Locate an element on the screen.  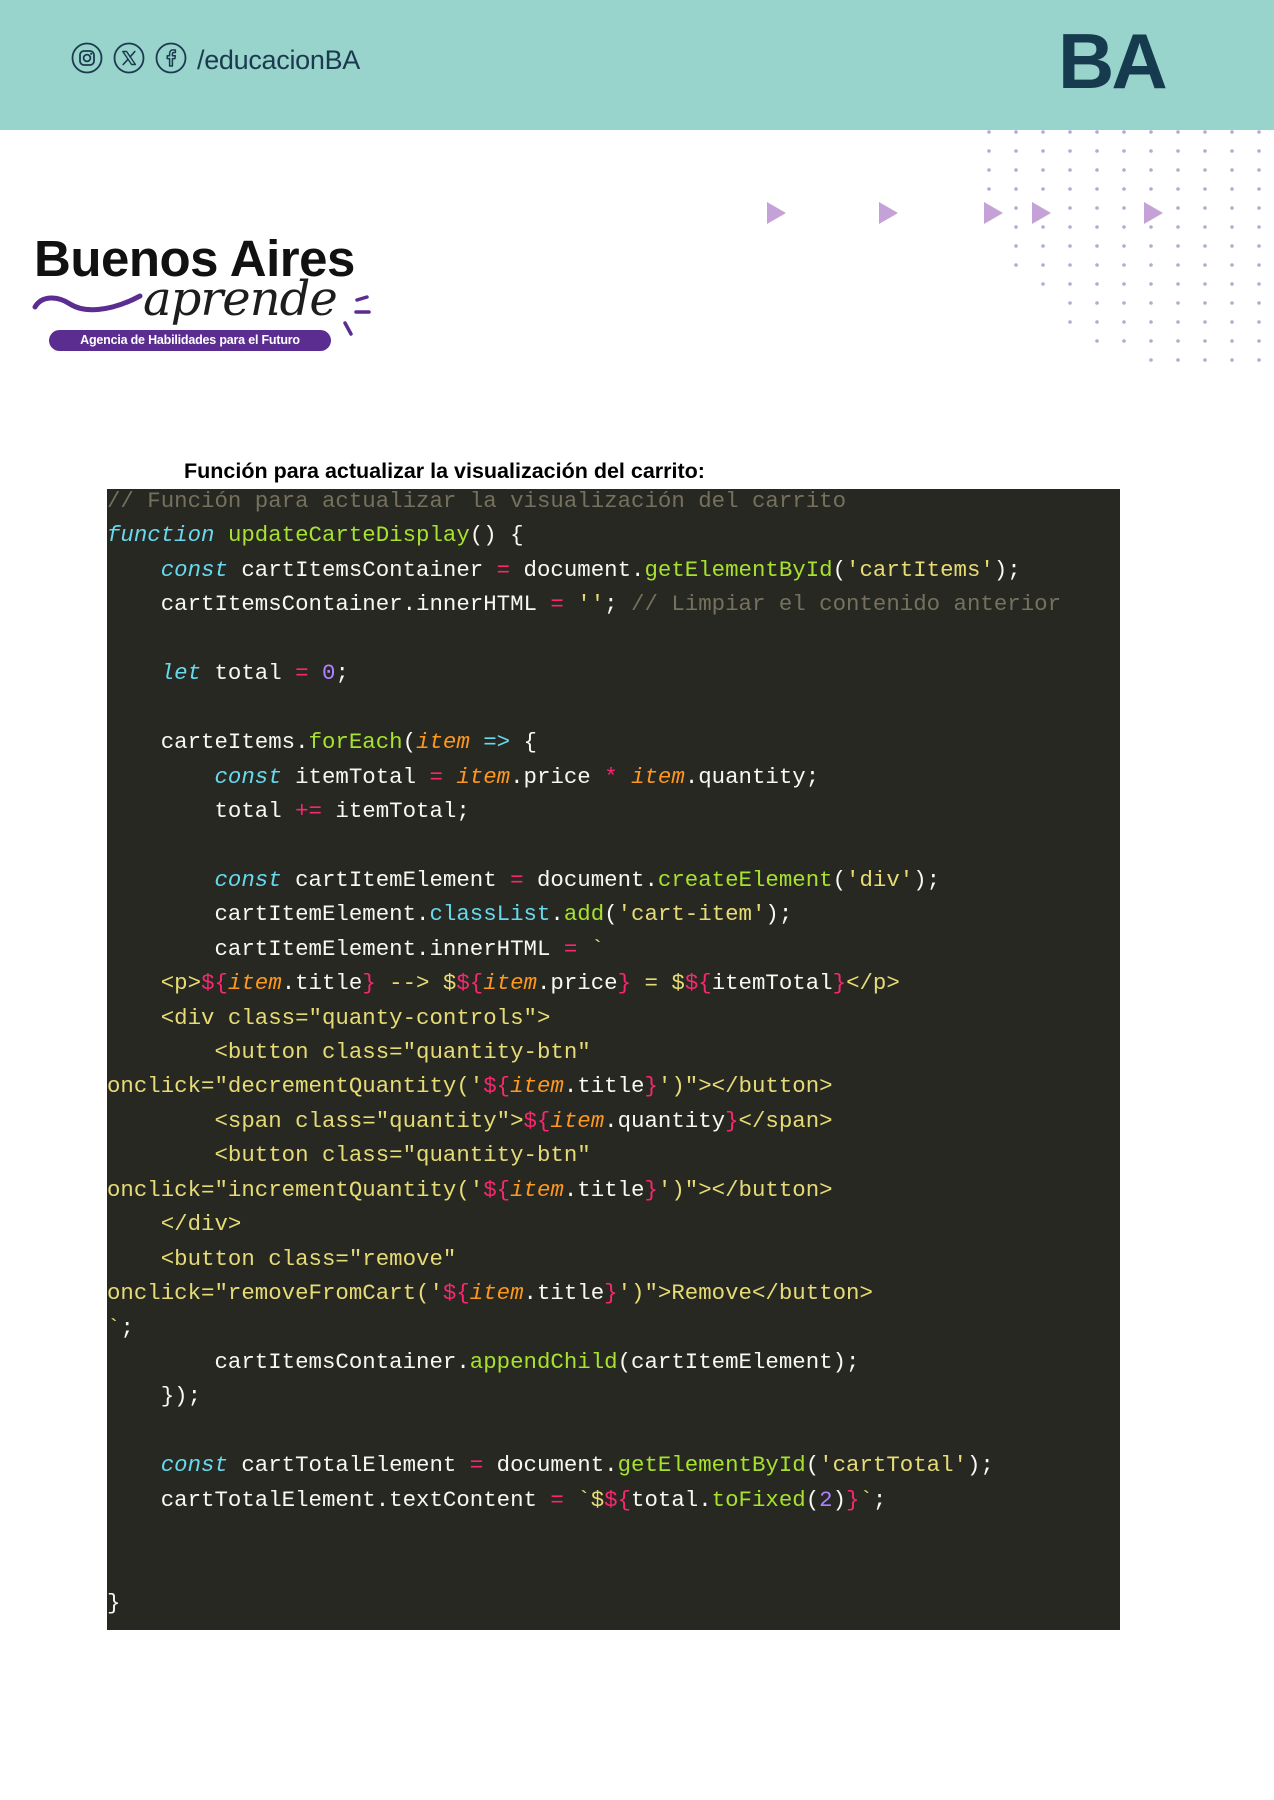
code-token: ( is located at coordinates (812, 1499).